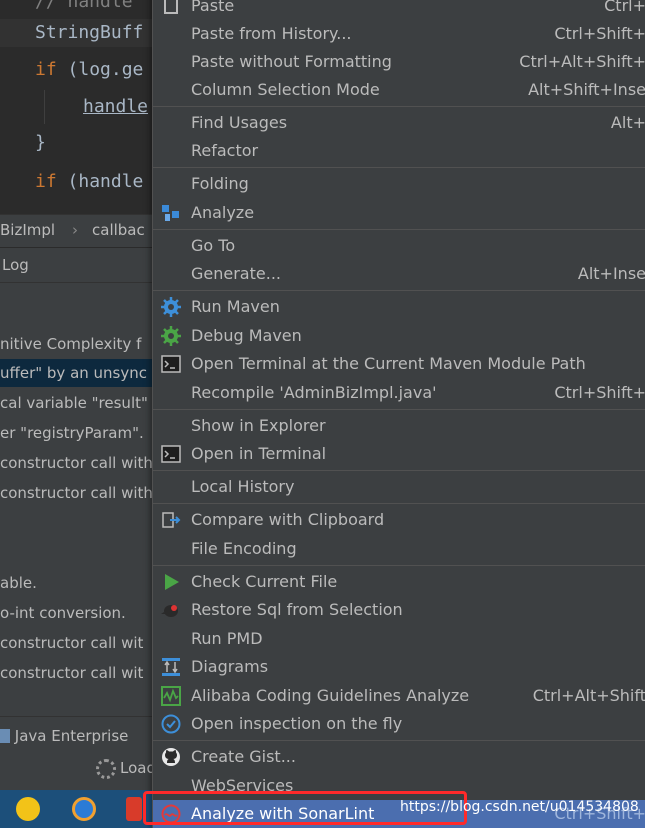 Image resolution: width=645 pixels, height=828 pixels. What do you see at coordinates (171, 696) in the screenshot?
I see `alibaba-analyze-icon` at bounding box center [171, 696].